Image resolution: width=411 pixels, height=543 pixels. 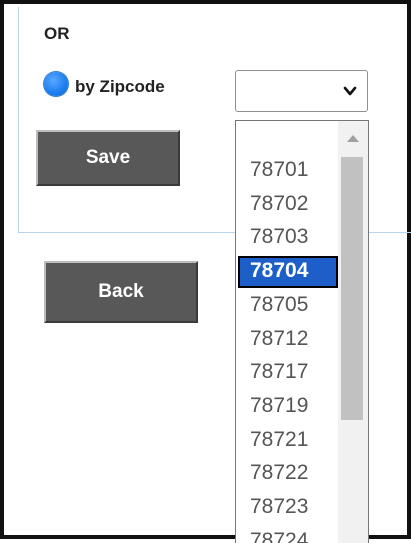 What do you see at coordinates (288, 205) in the screenshot?
I see `zipcode-option: 78702` at bounding box center [288, 205].